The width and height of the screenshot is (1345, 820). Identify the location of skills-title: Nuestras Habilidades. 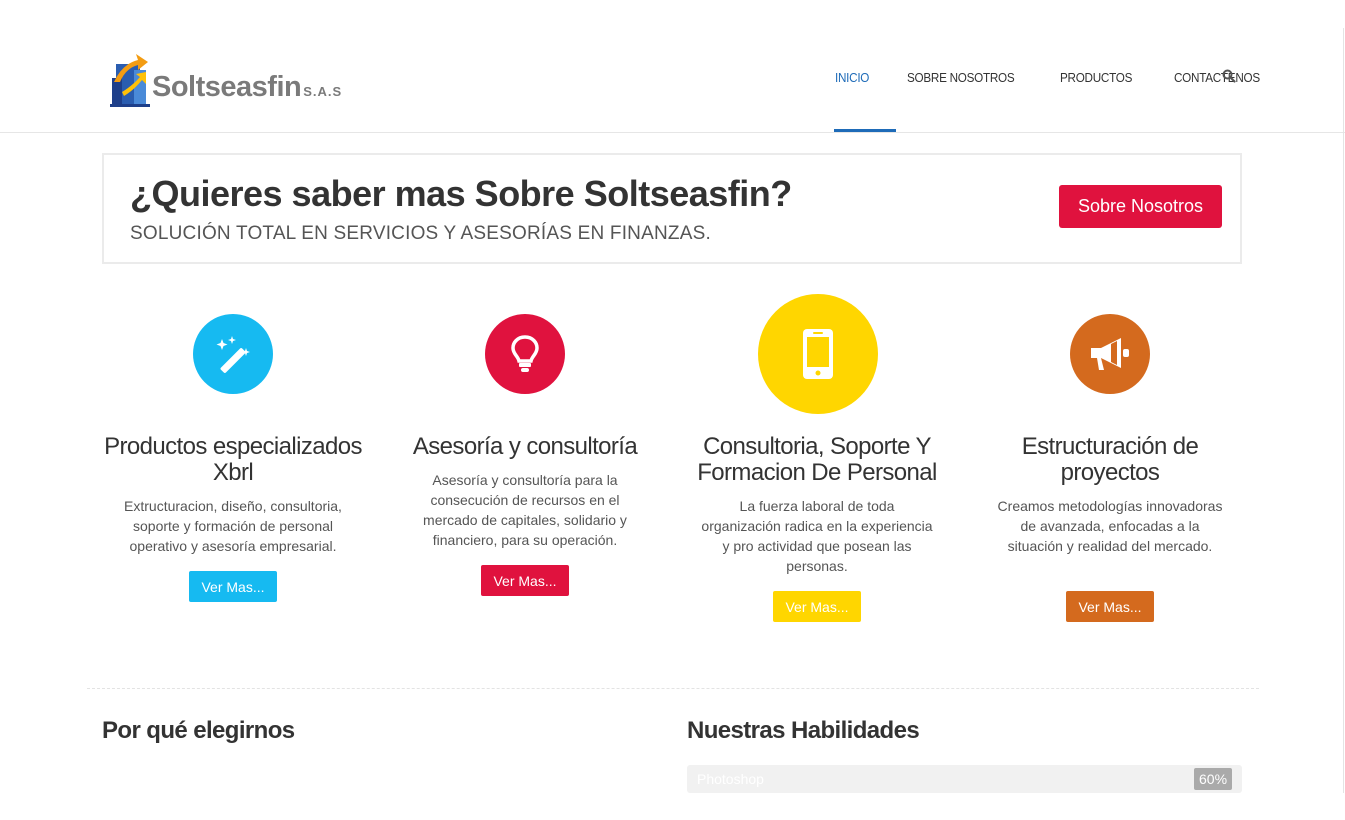
(803, 730).